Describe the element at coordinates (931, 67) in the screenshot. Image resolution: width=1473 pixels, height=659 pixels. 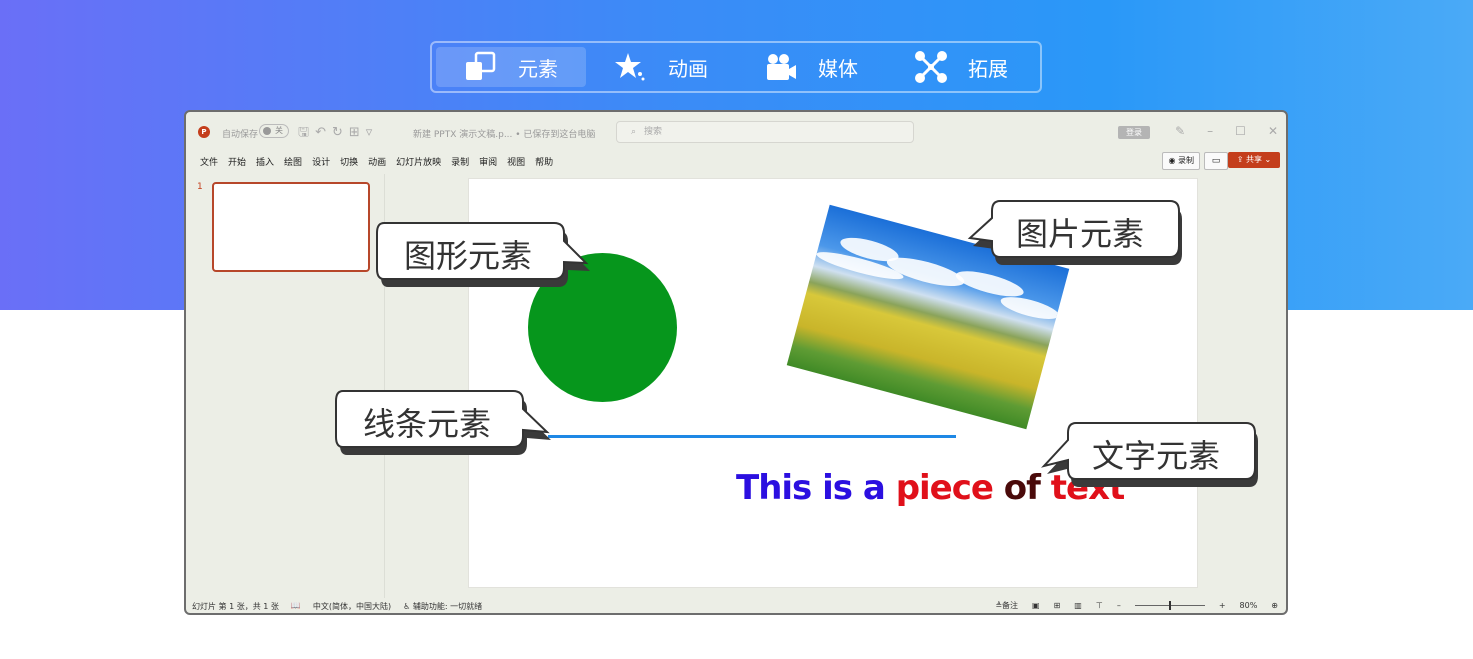
I see `extension-network-icon` at that location.